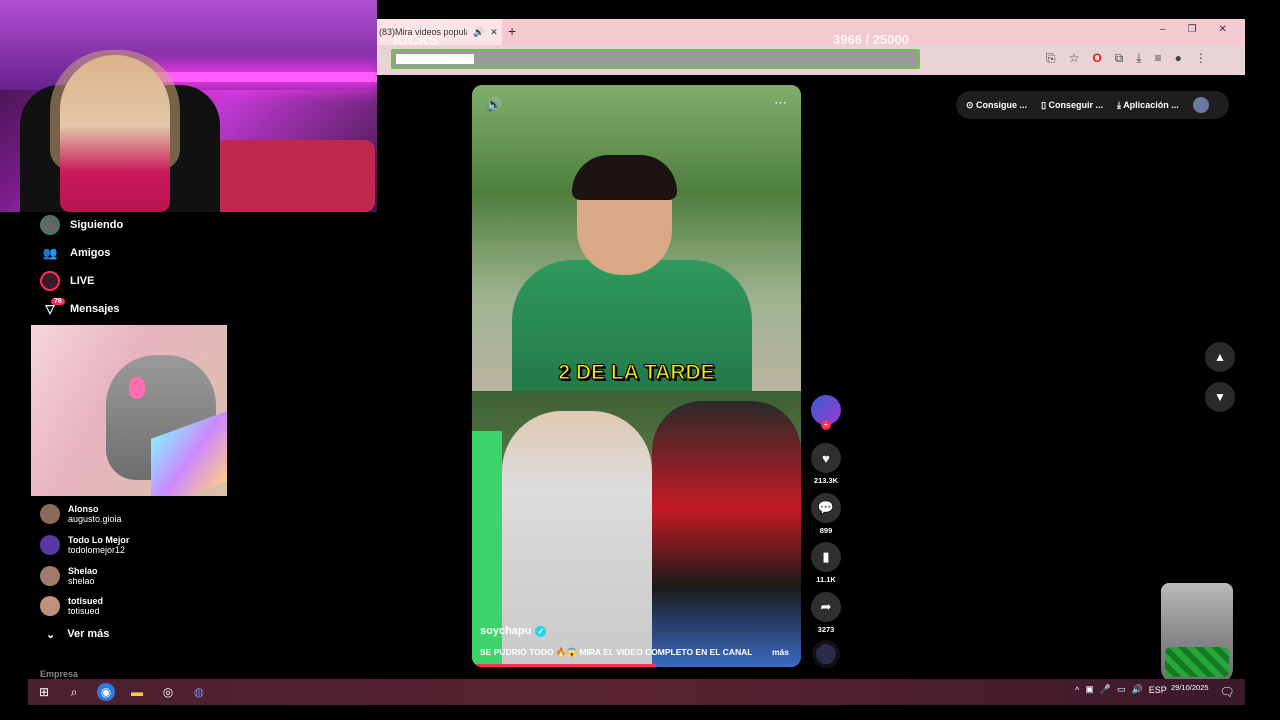  What do you see at coordinates (115, 133) in the screenshot?
I see `streamer` at bounding box center [115, 133].